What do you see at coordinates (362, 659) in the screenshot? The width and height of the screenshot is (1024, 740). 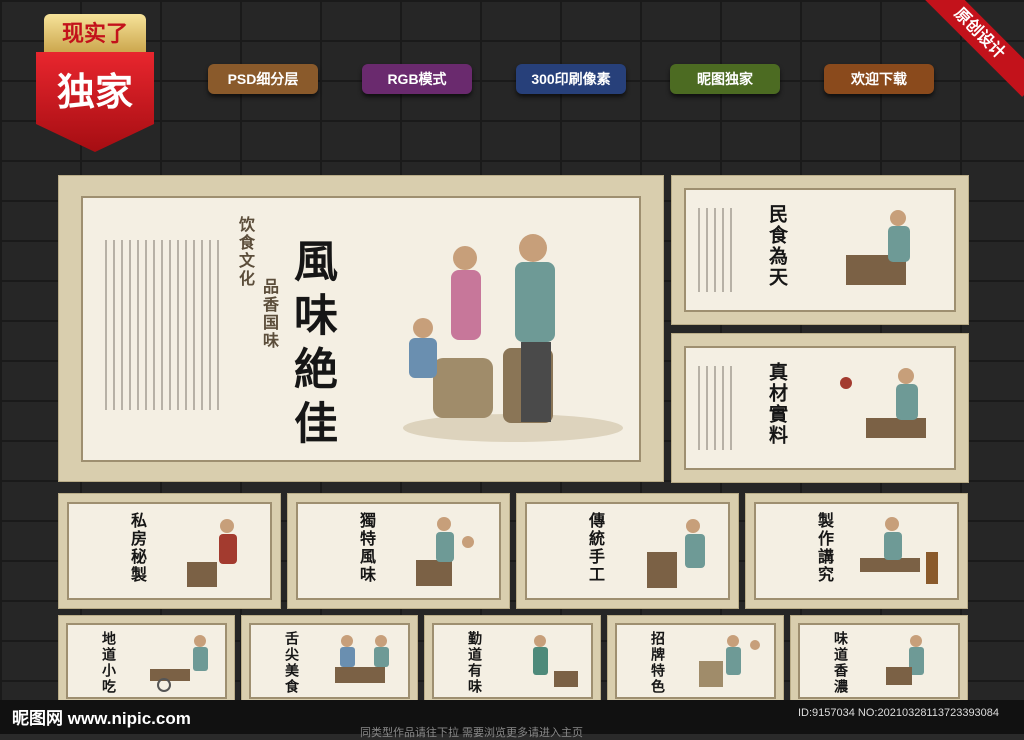 I see `panel-8-figure` at bounding box center [362, 659].